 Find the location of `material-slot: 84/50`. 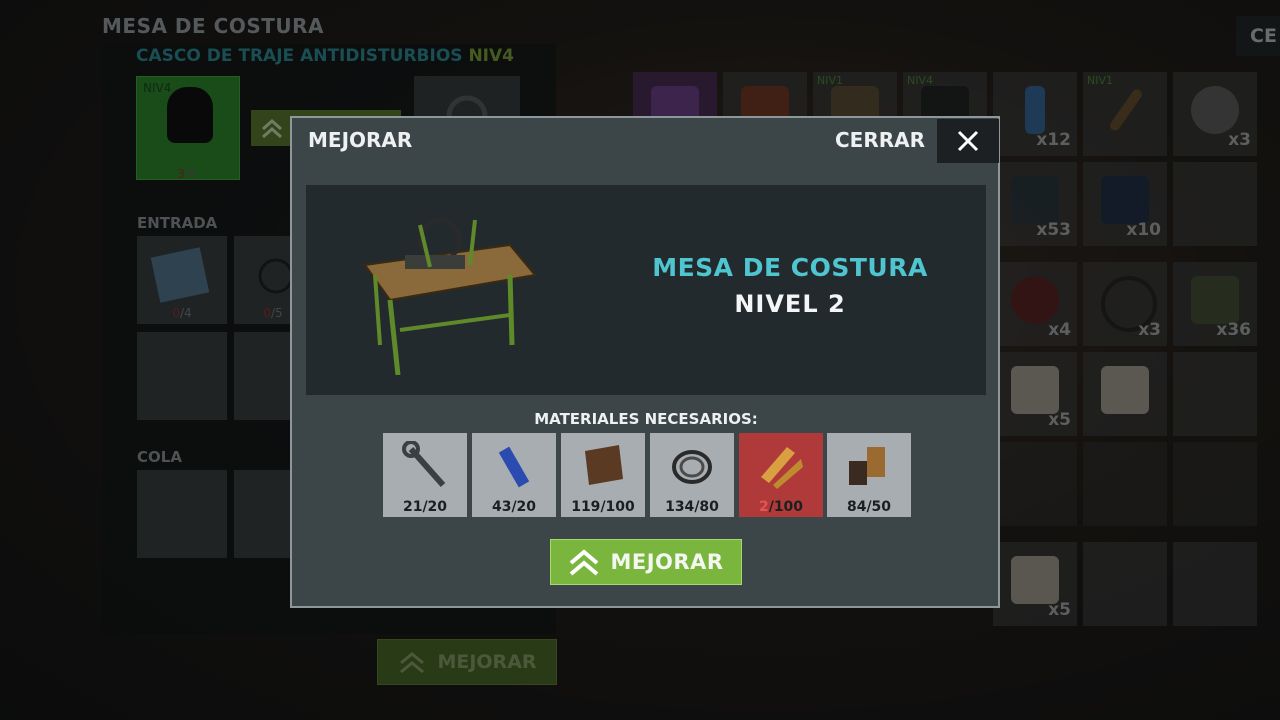

material-slot: 84/50 is located at coordinates (869, 475).